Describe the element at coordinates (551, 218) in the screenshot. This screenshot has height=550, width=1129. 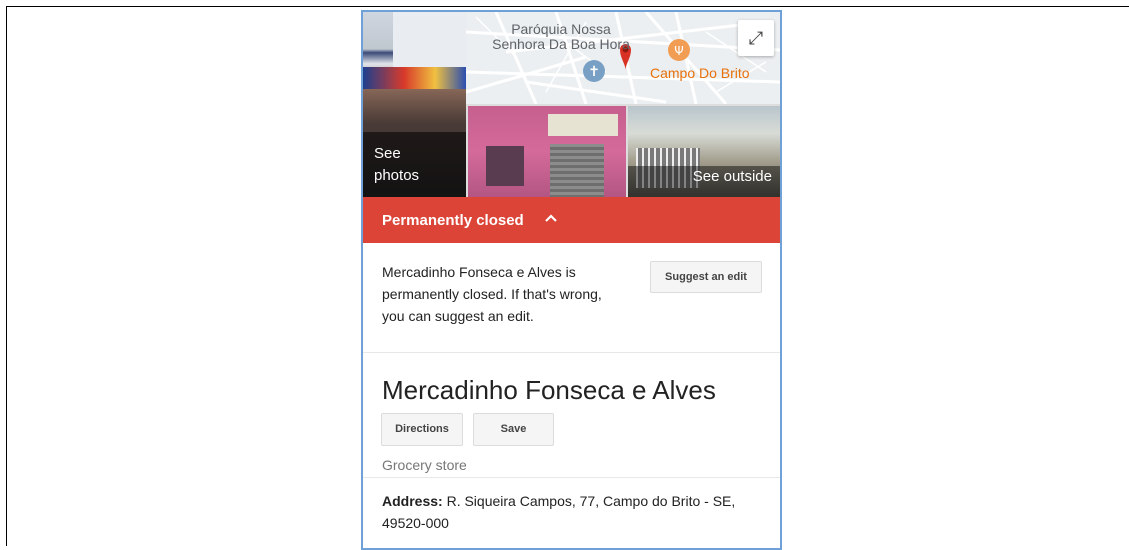
I see `chevron-up-icon` at that location.